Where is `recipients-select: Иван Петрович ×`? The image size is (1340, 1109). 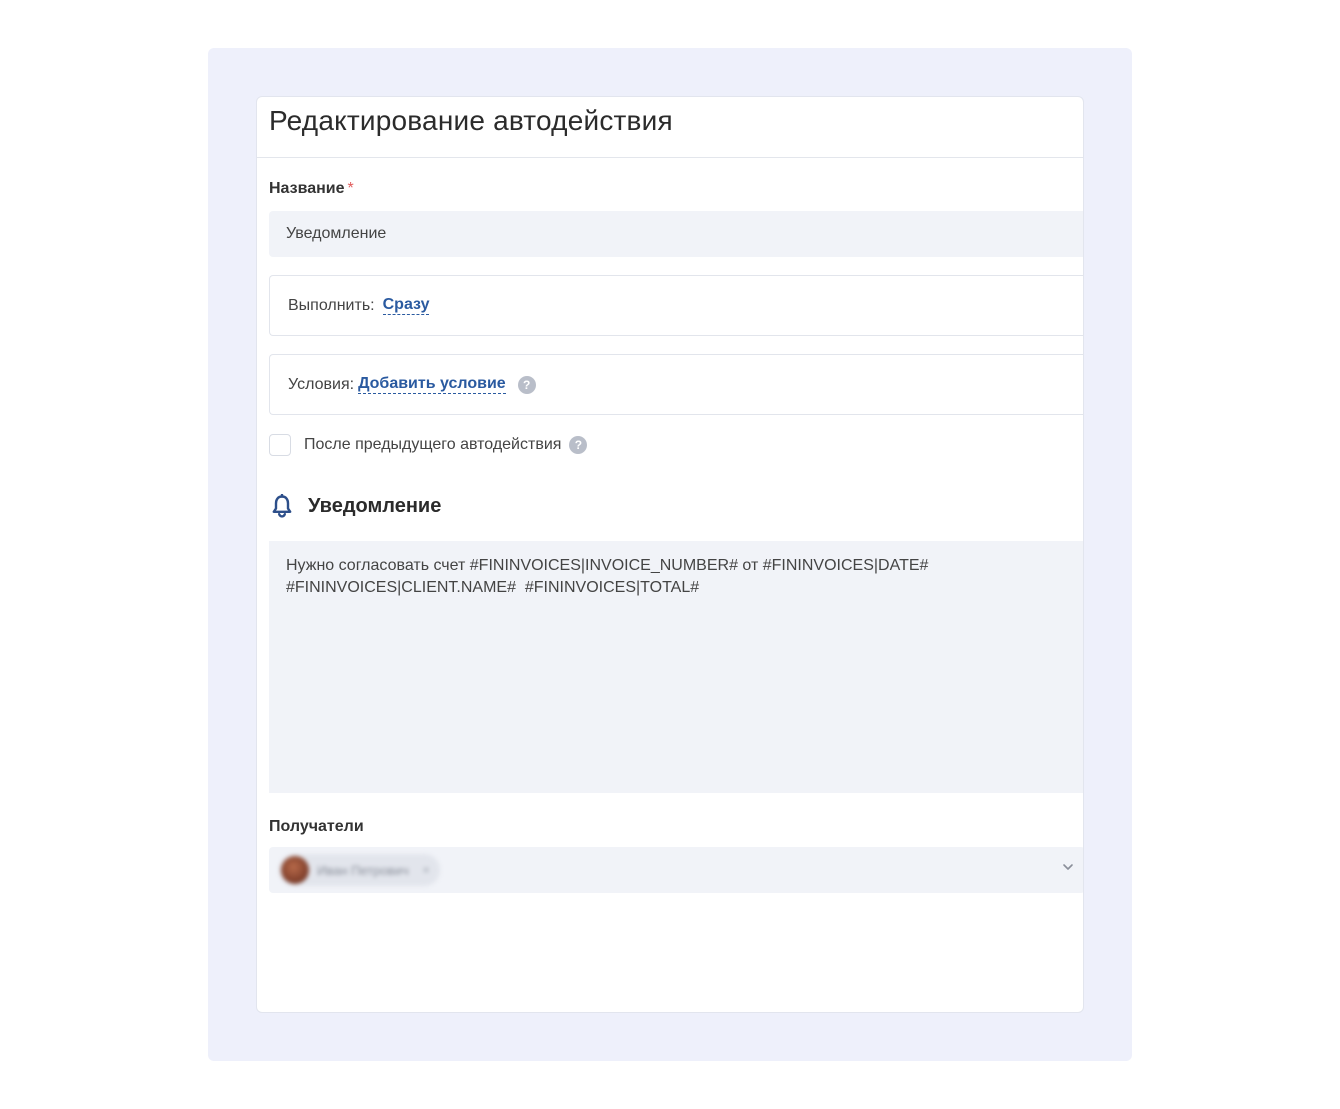
recipients-select: Иван Петрович × is located at coordinates (676, 870).